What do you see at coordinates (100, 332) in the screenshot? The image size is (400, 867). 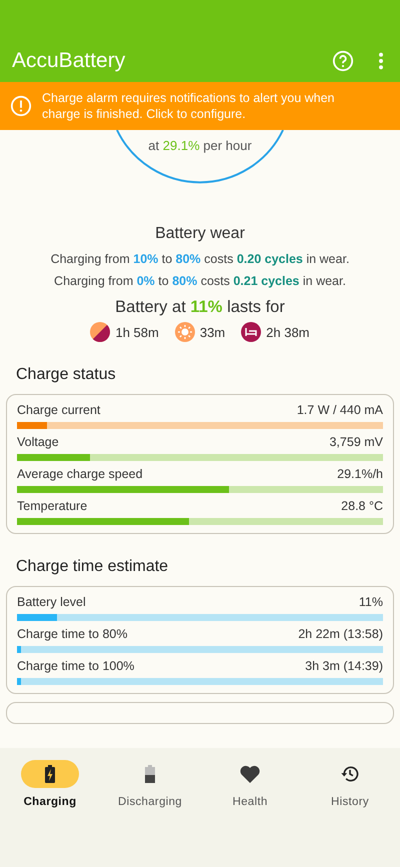 I see `mixed-usage-icon` at bounding box center [100, 332].